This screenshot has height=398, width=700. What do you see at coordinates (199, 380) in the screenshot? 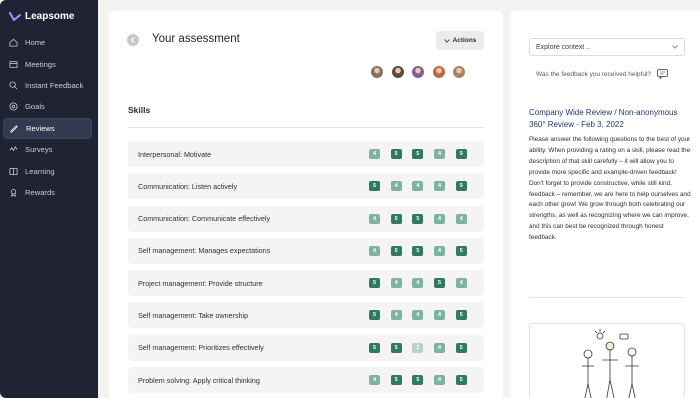
I see `skill-label: Problem solving: Apply critical thinking` at bounding box center [199, 380].